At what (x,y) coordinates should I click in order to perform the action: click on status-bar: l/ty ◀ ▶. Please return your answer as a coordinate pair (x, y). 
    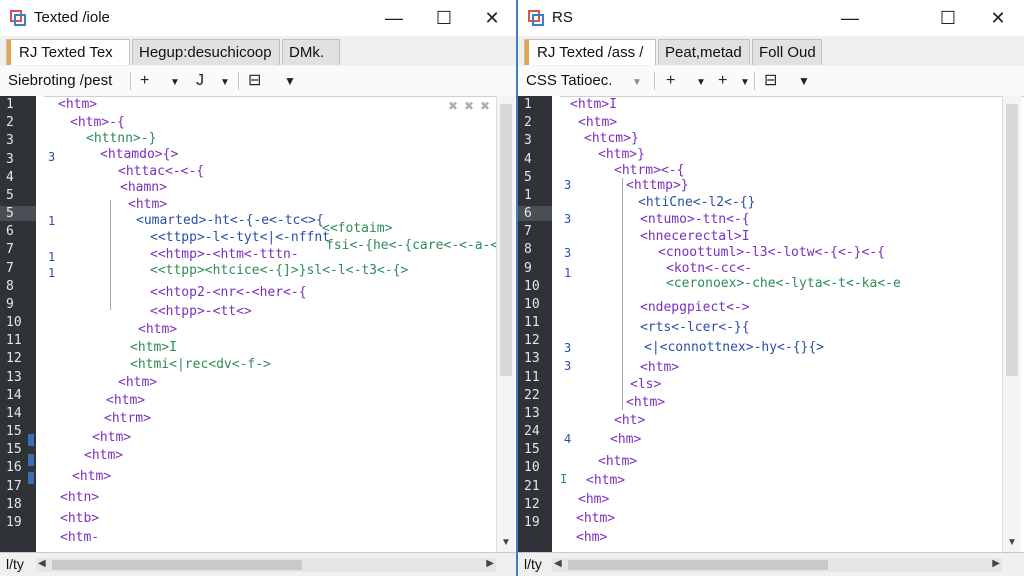
    Looking at the image, I should click on (258, 564).